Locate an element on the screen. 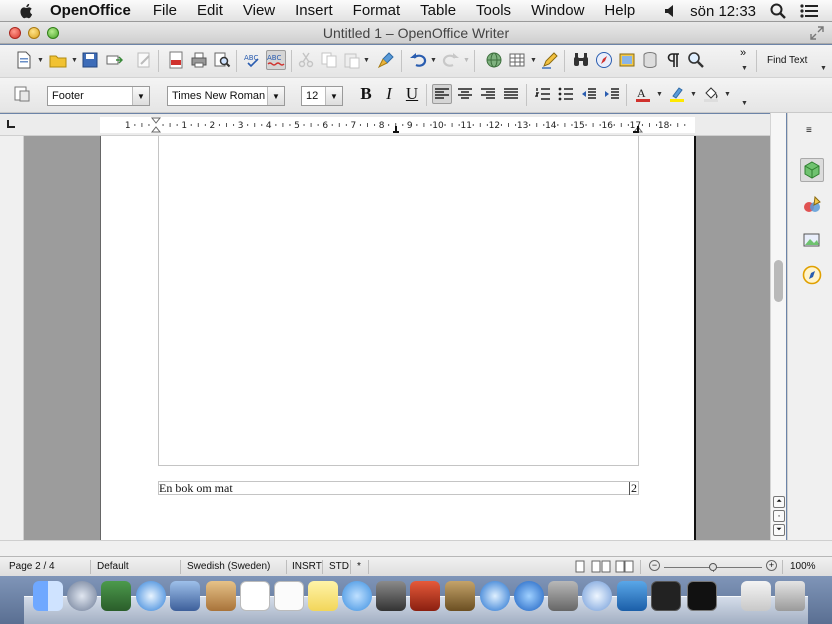 This screenshot has height=624, width=832. menu-view: View is located at coordinates (259, 10).